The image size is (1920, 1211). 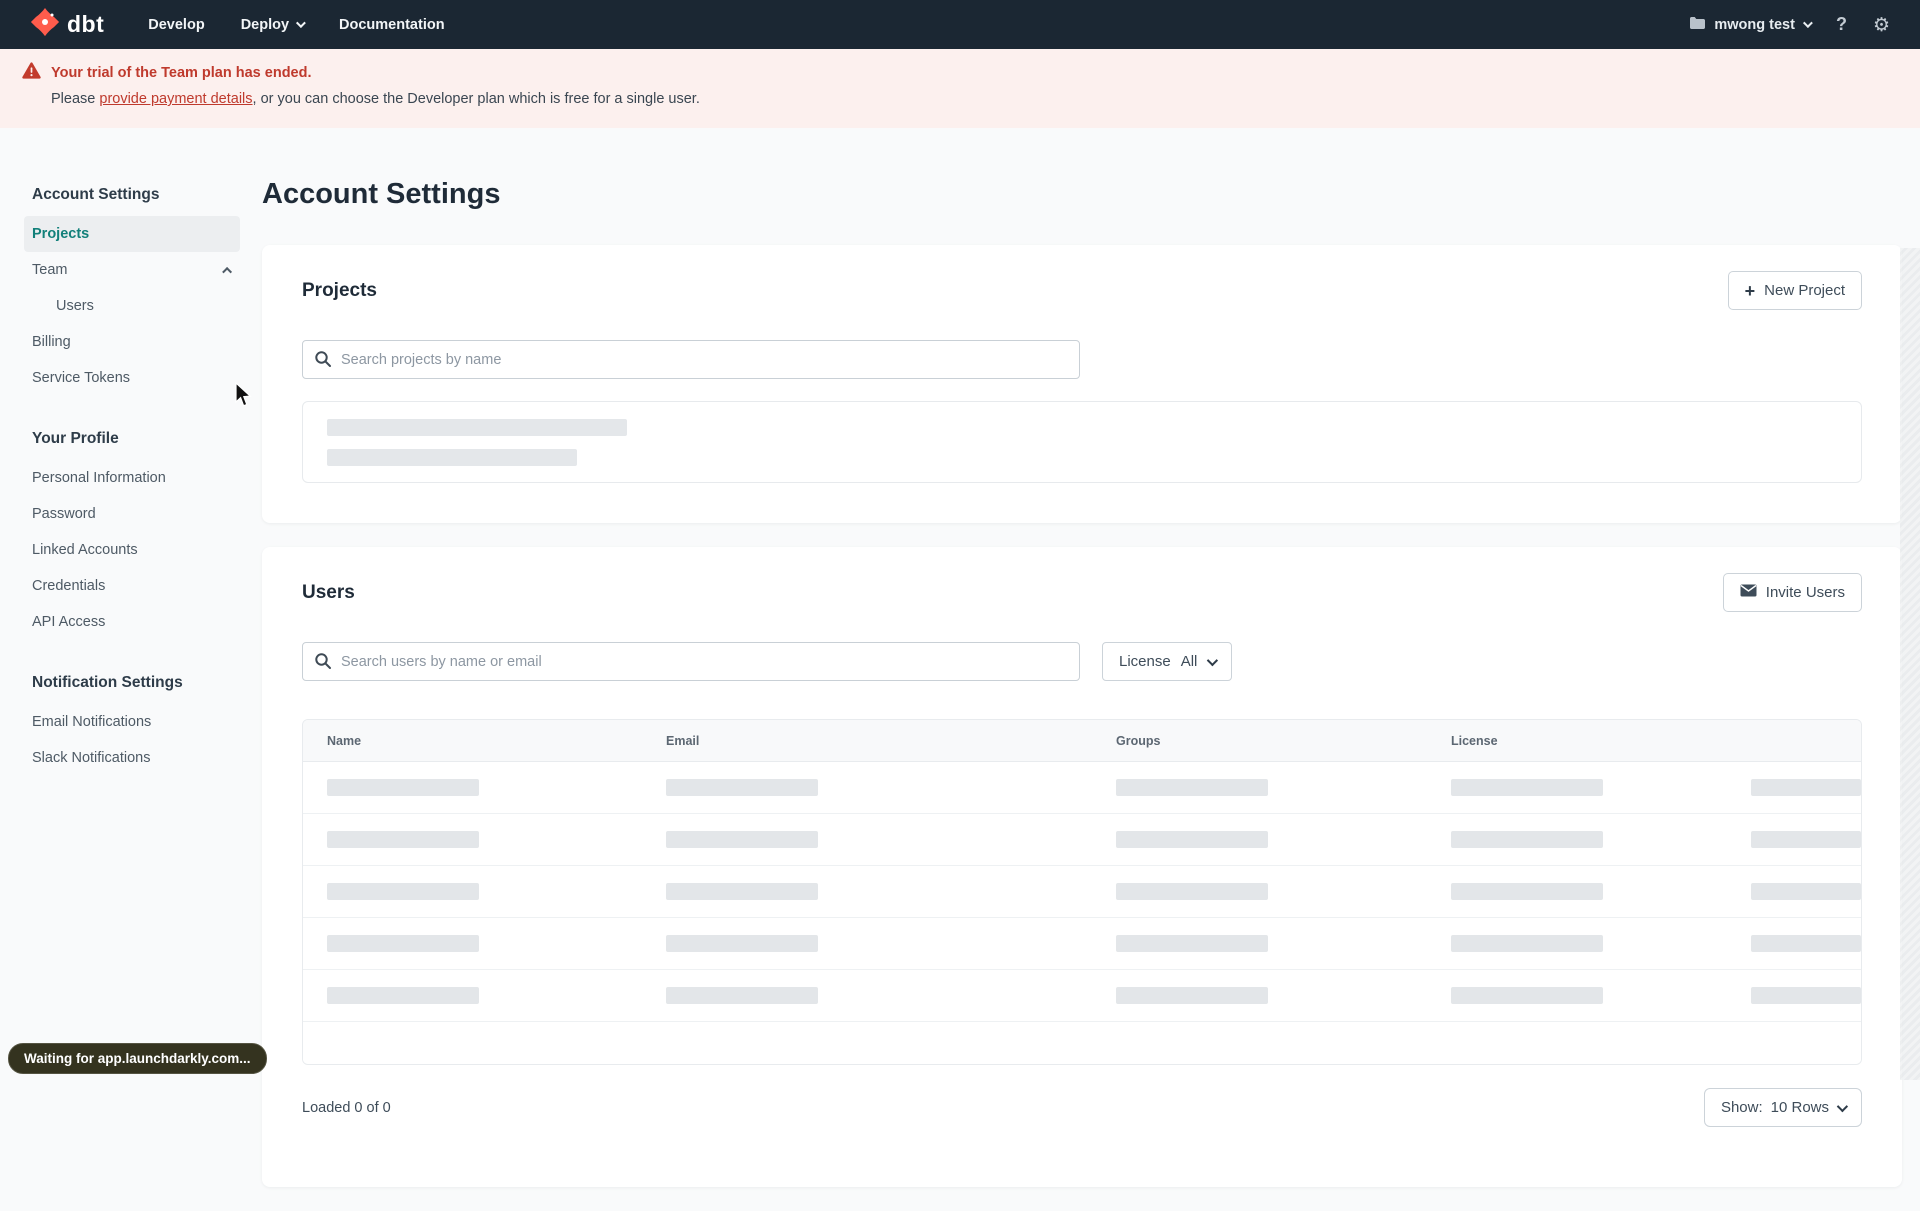 I want to click on sidebar-item-projects: Projects, so click(x=132, y=234).